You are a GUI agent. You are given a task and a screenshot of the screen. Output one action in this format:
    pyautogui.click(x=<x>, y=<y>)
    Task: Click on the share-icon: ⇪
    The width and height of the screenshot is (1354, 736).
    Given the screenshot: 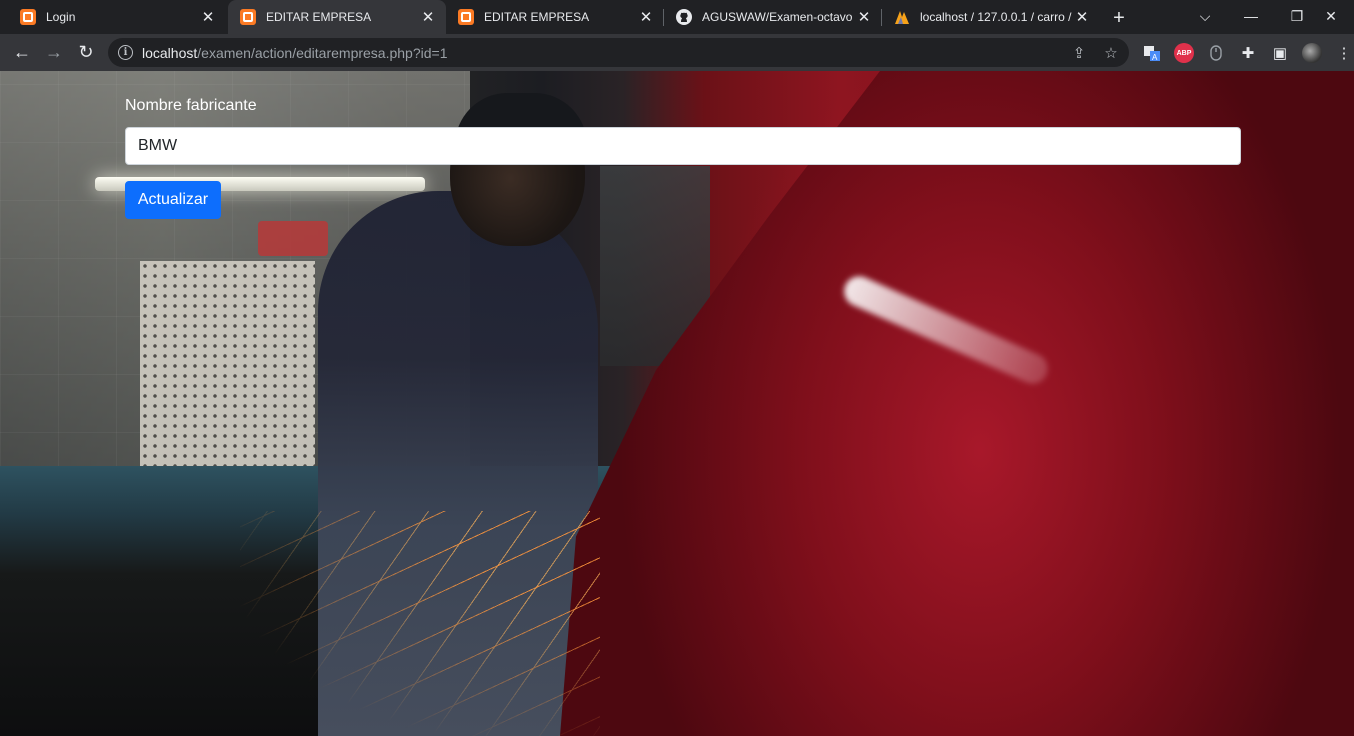 What is the action you would take?
    pyautogui.click(x=1079, y=53)
    